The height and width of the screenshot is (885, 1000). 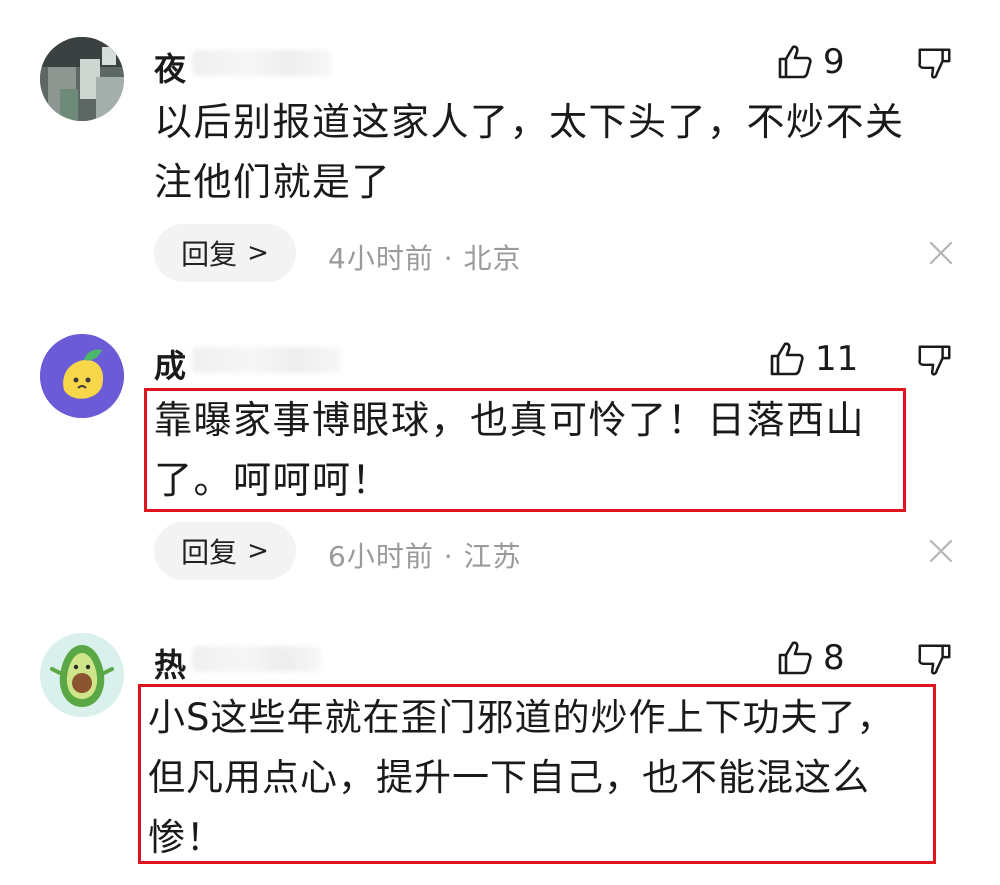 I want to click on thumbs-up-icon, so click(x=795, y=658).